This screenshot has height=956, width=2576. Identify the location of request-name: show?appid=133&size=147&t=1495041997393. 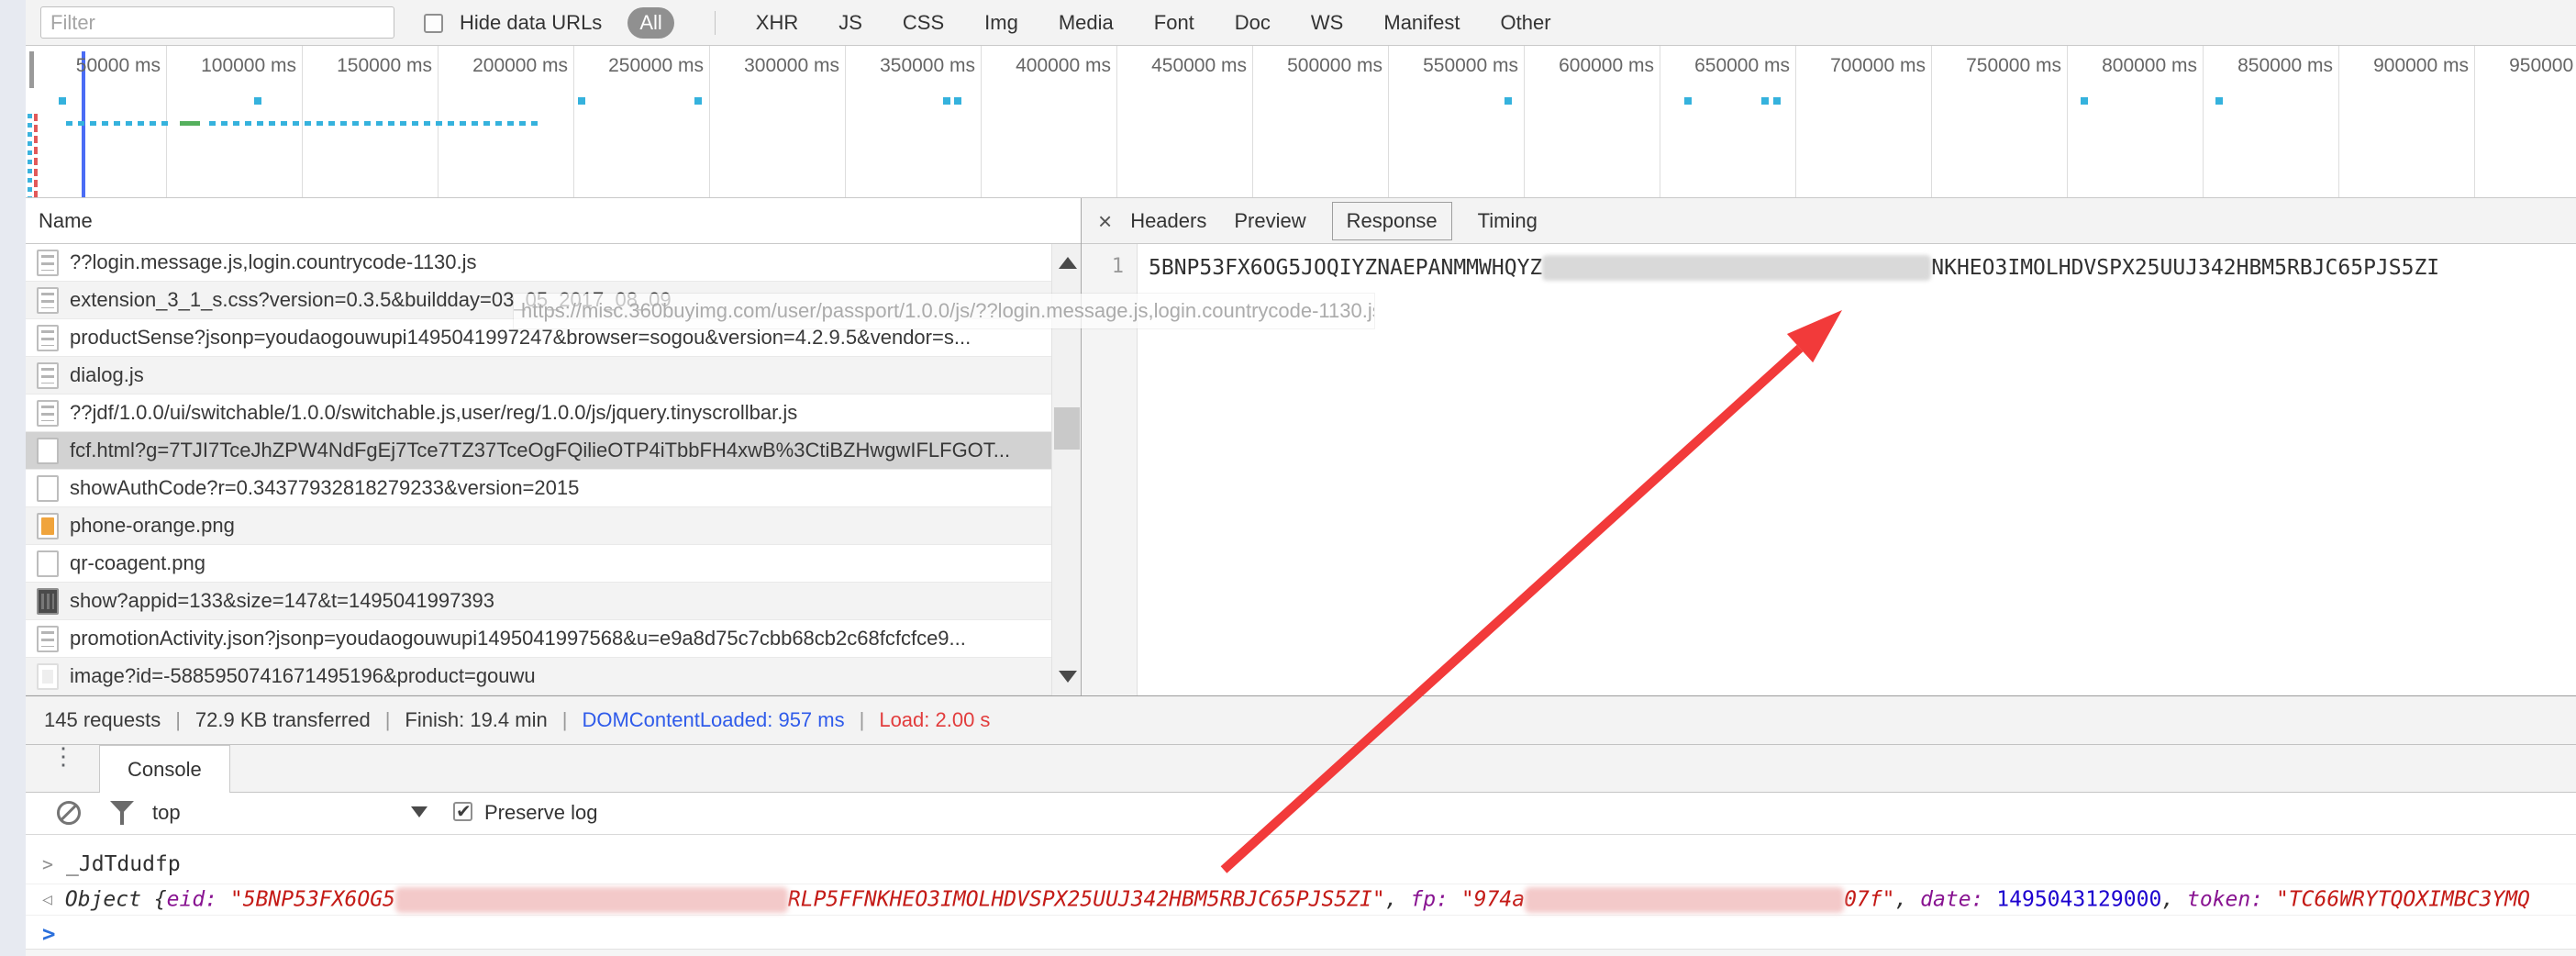
(282, 600).